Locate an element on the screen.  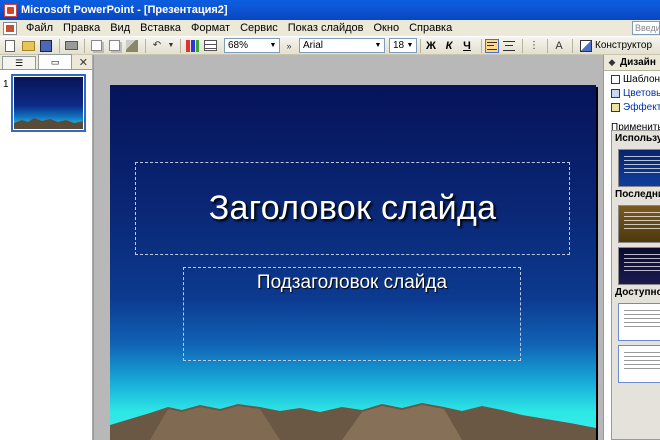
bullets-icon: ⋮ is located at coordinates (534, 45).